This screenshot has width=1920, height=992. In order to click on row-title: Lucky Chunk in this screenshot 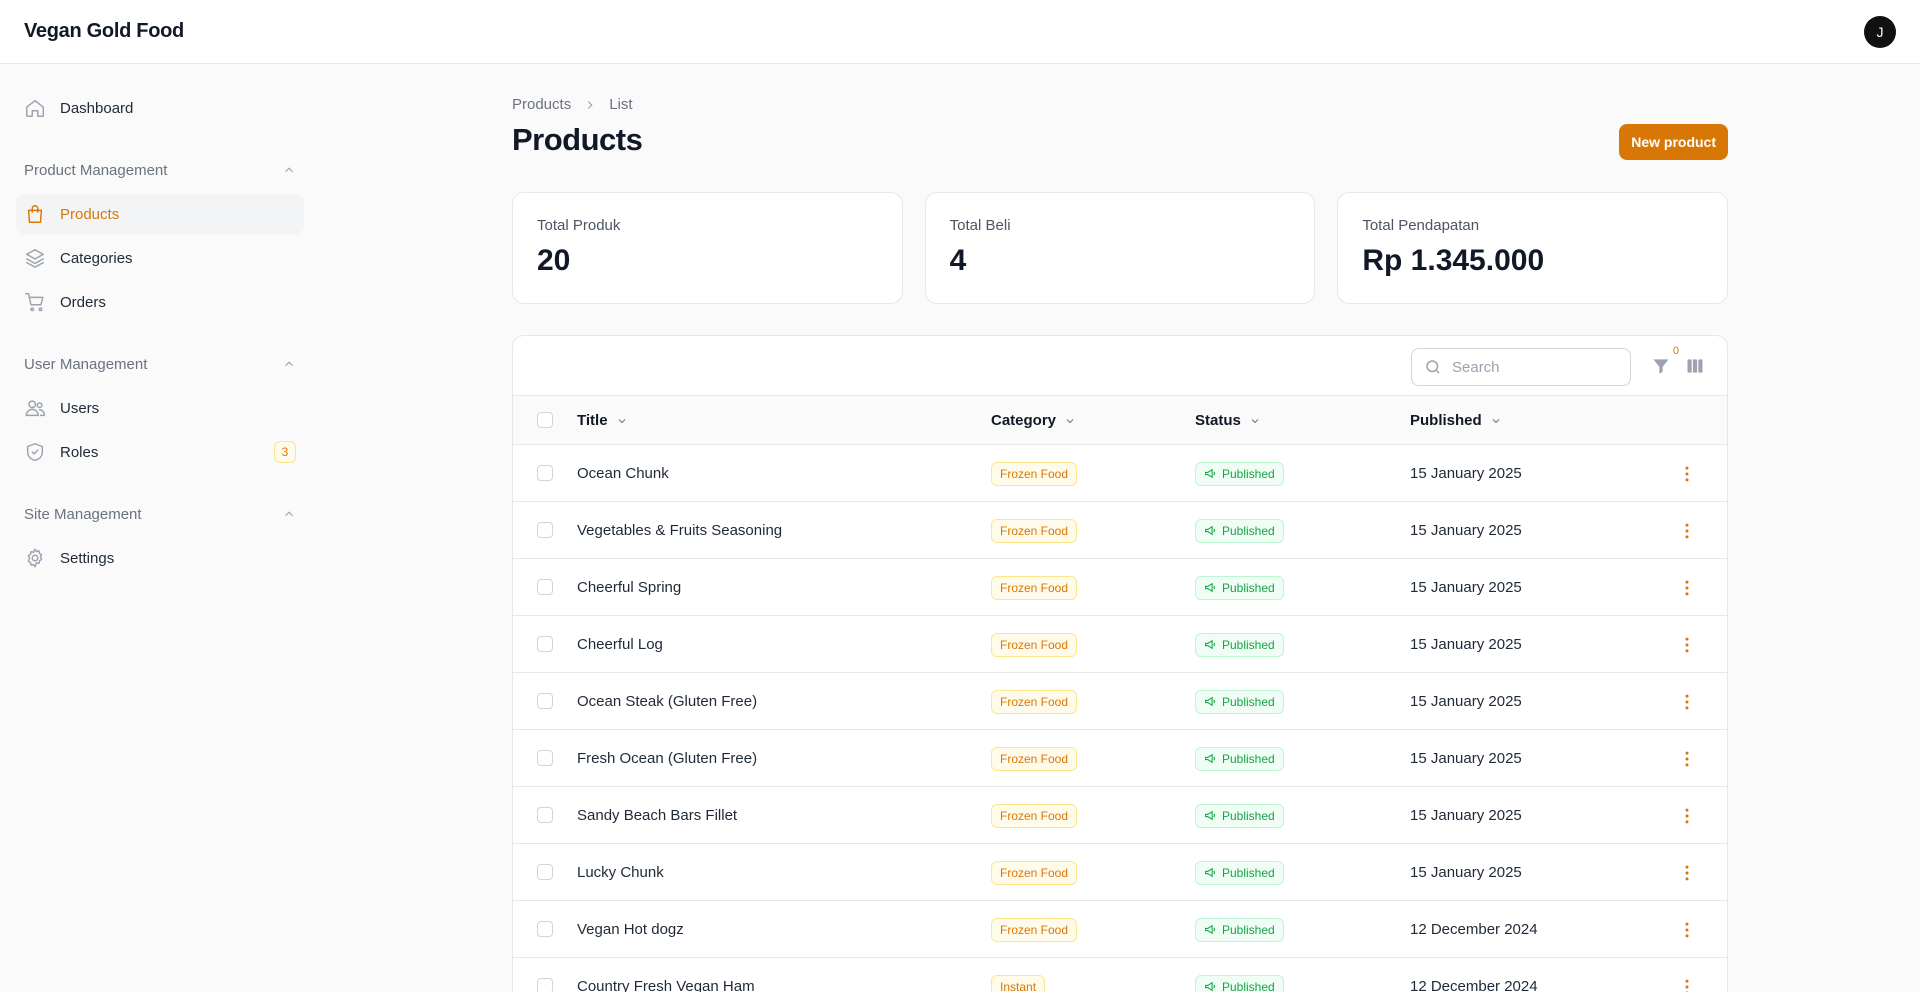, I will do `click(620, 872)`.